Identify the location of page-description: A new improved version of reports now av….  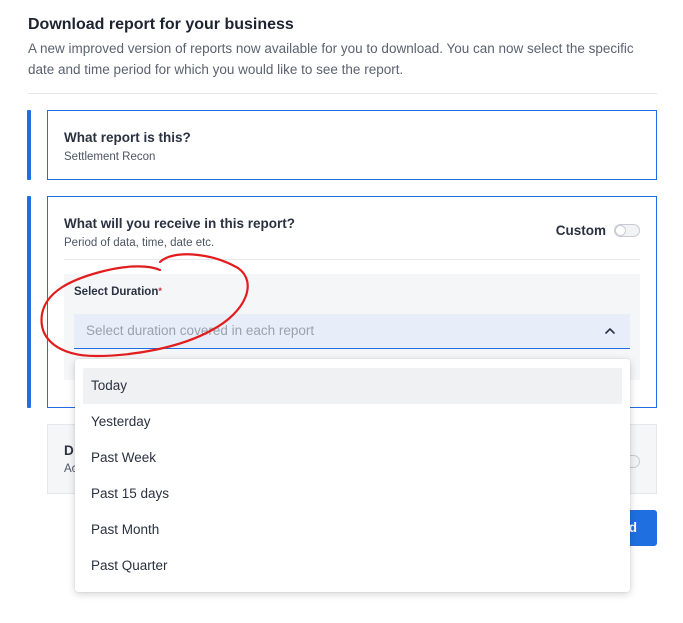
(331, 59).